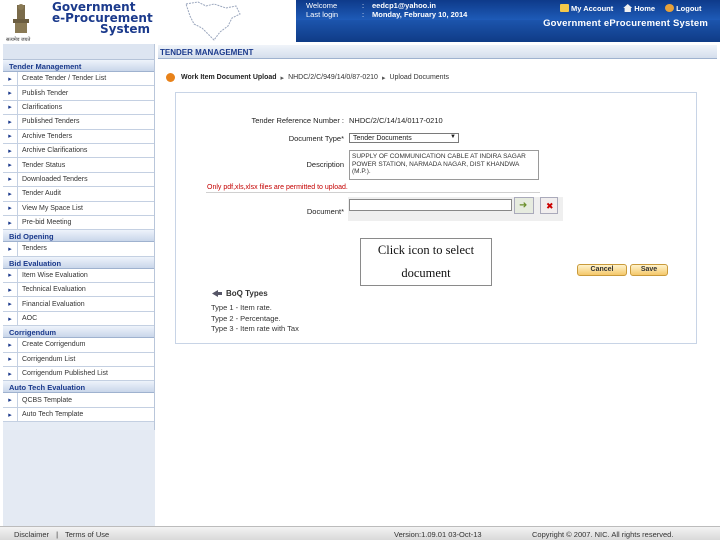  Describe the element at coordinates (683, 8) in the screenshot. I see `logout-link: Logout` at that location.